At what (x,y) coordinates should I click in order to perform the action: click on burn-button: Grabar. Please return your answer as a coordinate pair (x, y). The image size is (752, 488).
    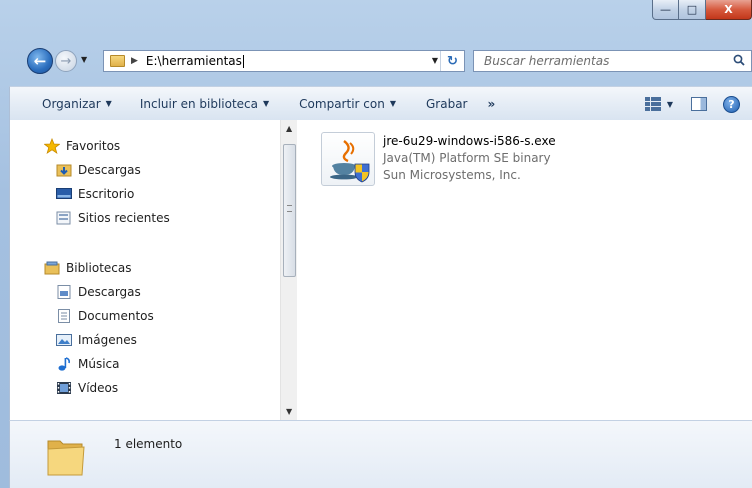
    Looking at the image, I should click on (447, 104).